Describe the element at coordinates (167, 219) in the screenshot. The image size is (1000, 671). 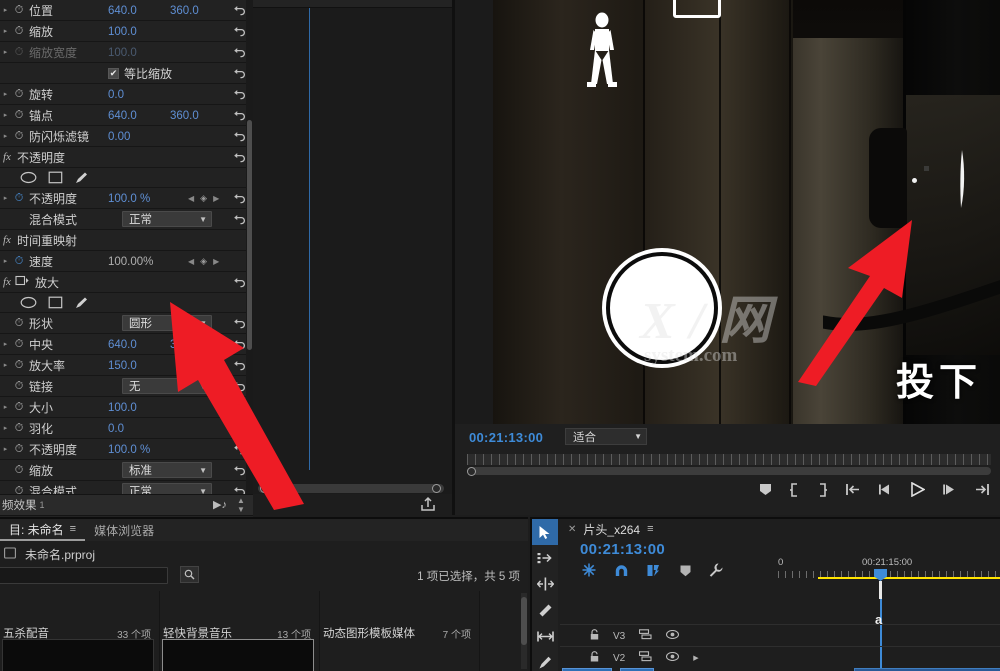
I see `blend-mode-dropdown: 正常 ▼` at that location.